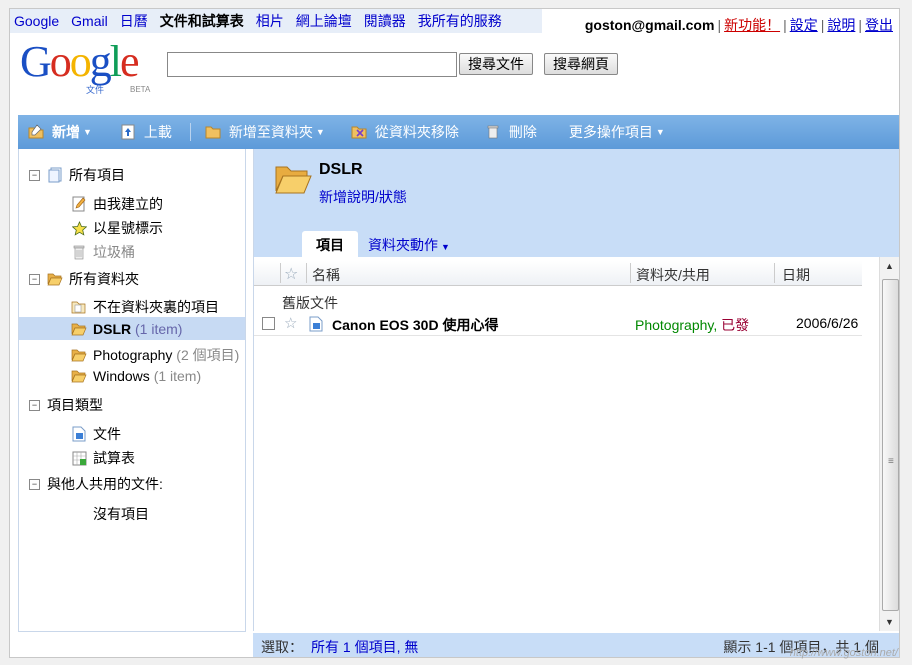  I want to click on scrollbar-thumb: ≡, so click(890, 445).